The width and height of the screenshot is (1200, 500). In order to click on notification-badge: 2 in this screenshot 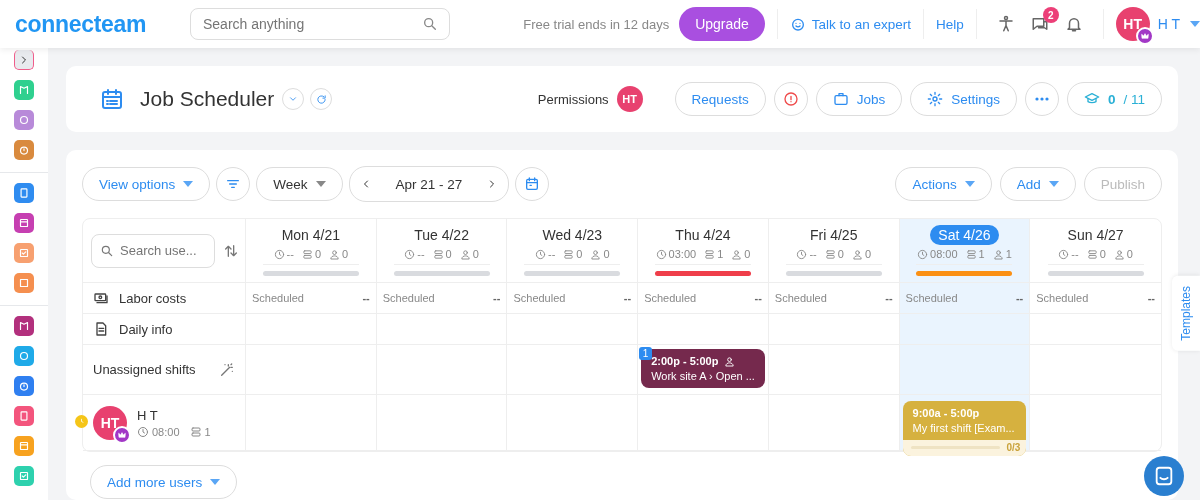, I will do `click(1050, 15)`.